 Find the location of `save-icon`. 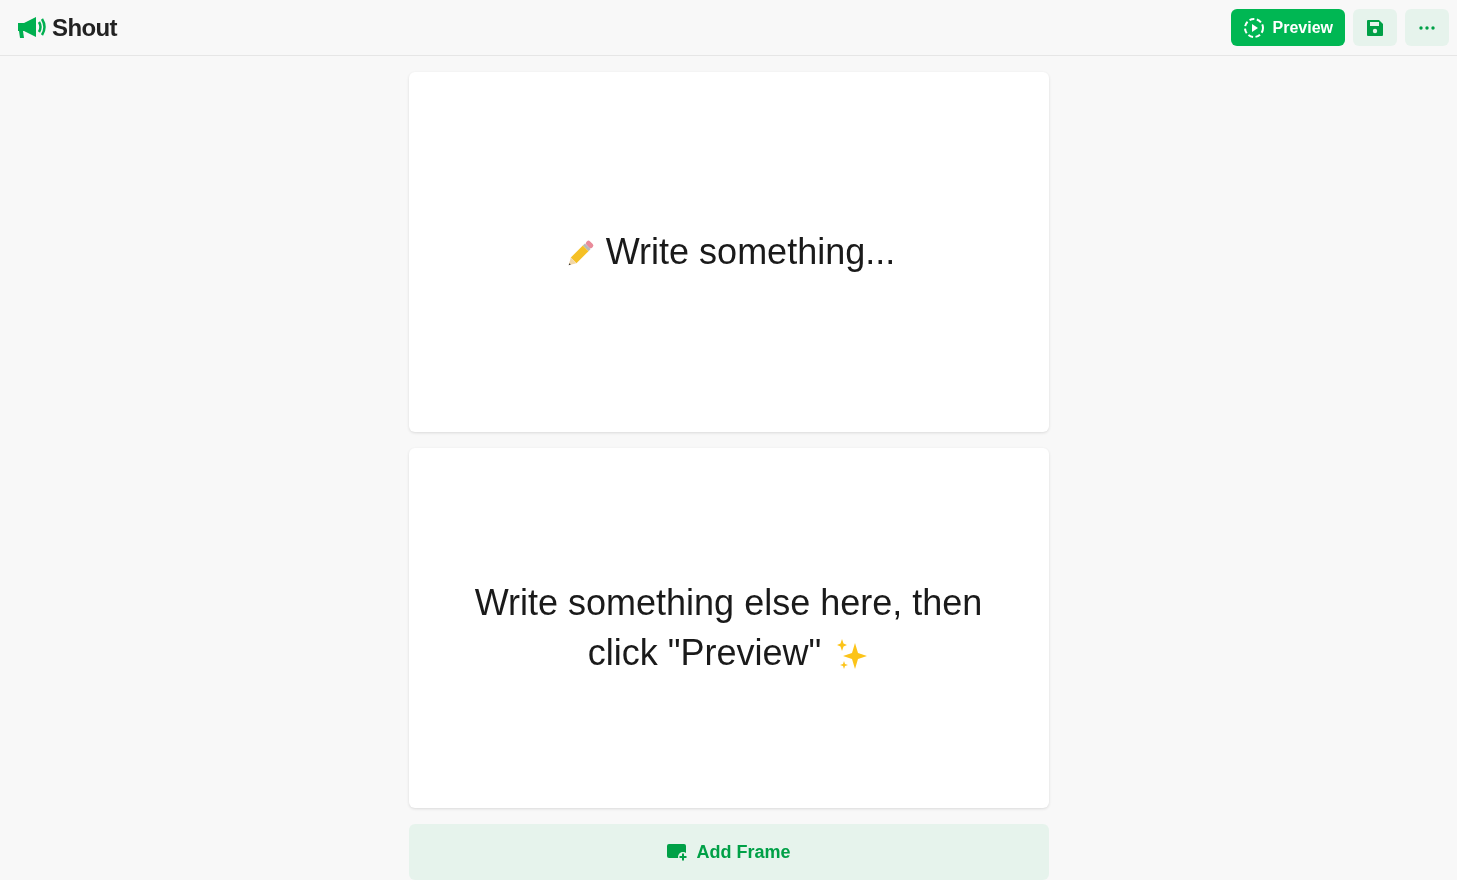

save-icon is located at coordinates (1375, 27).